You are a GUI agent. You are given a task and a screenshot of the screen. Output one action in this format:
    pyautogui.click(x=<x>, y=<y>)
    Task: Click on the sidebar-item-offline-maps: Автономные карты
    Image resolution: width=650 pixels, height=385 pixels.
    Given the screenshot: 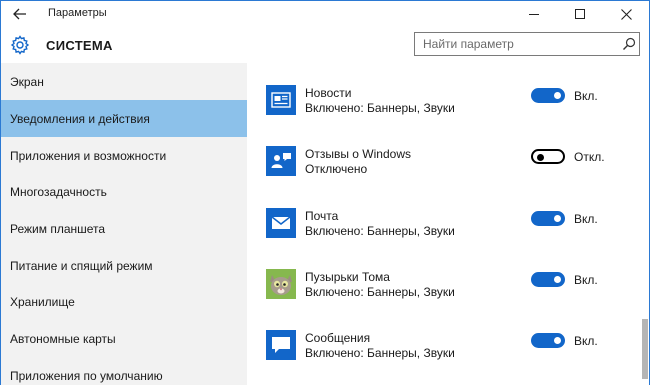 What is the action you would take?
    pyautogui.click(x=124, y=338)
    